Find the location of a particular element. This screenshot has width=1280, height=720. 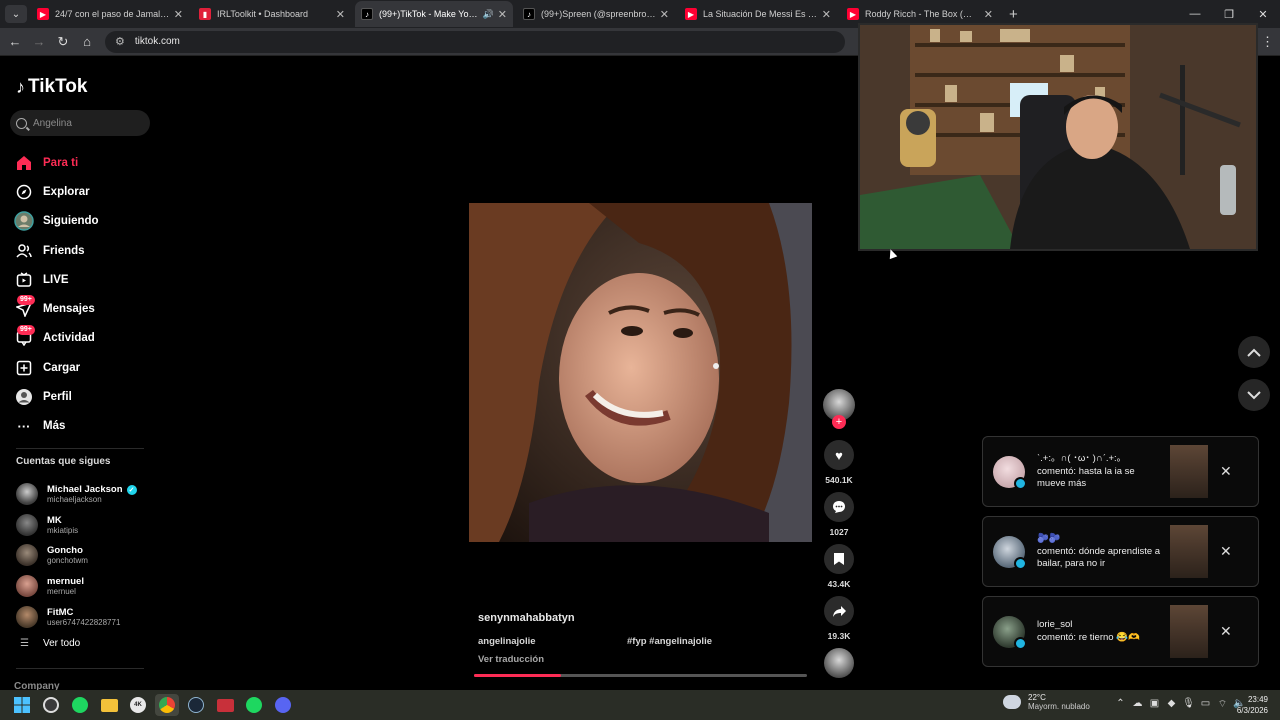

following-header: Cuentas que sigues is located at coordinates (63, 461).